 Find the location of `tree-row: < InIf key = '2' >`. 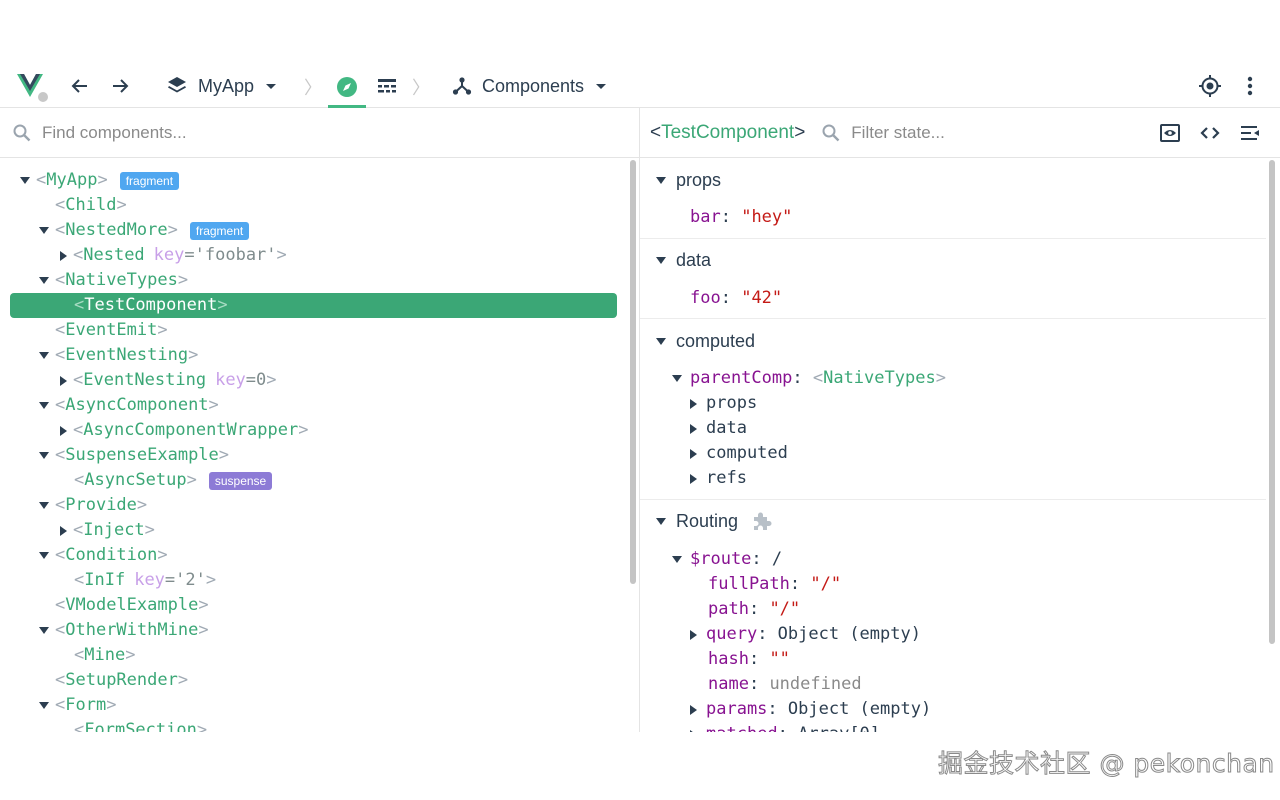

tree-row: < InIf key = '2' > is located at coordinates (108, 580).